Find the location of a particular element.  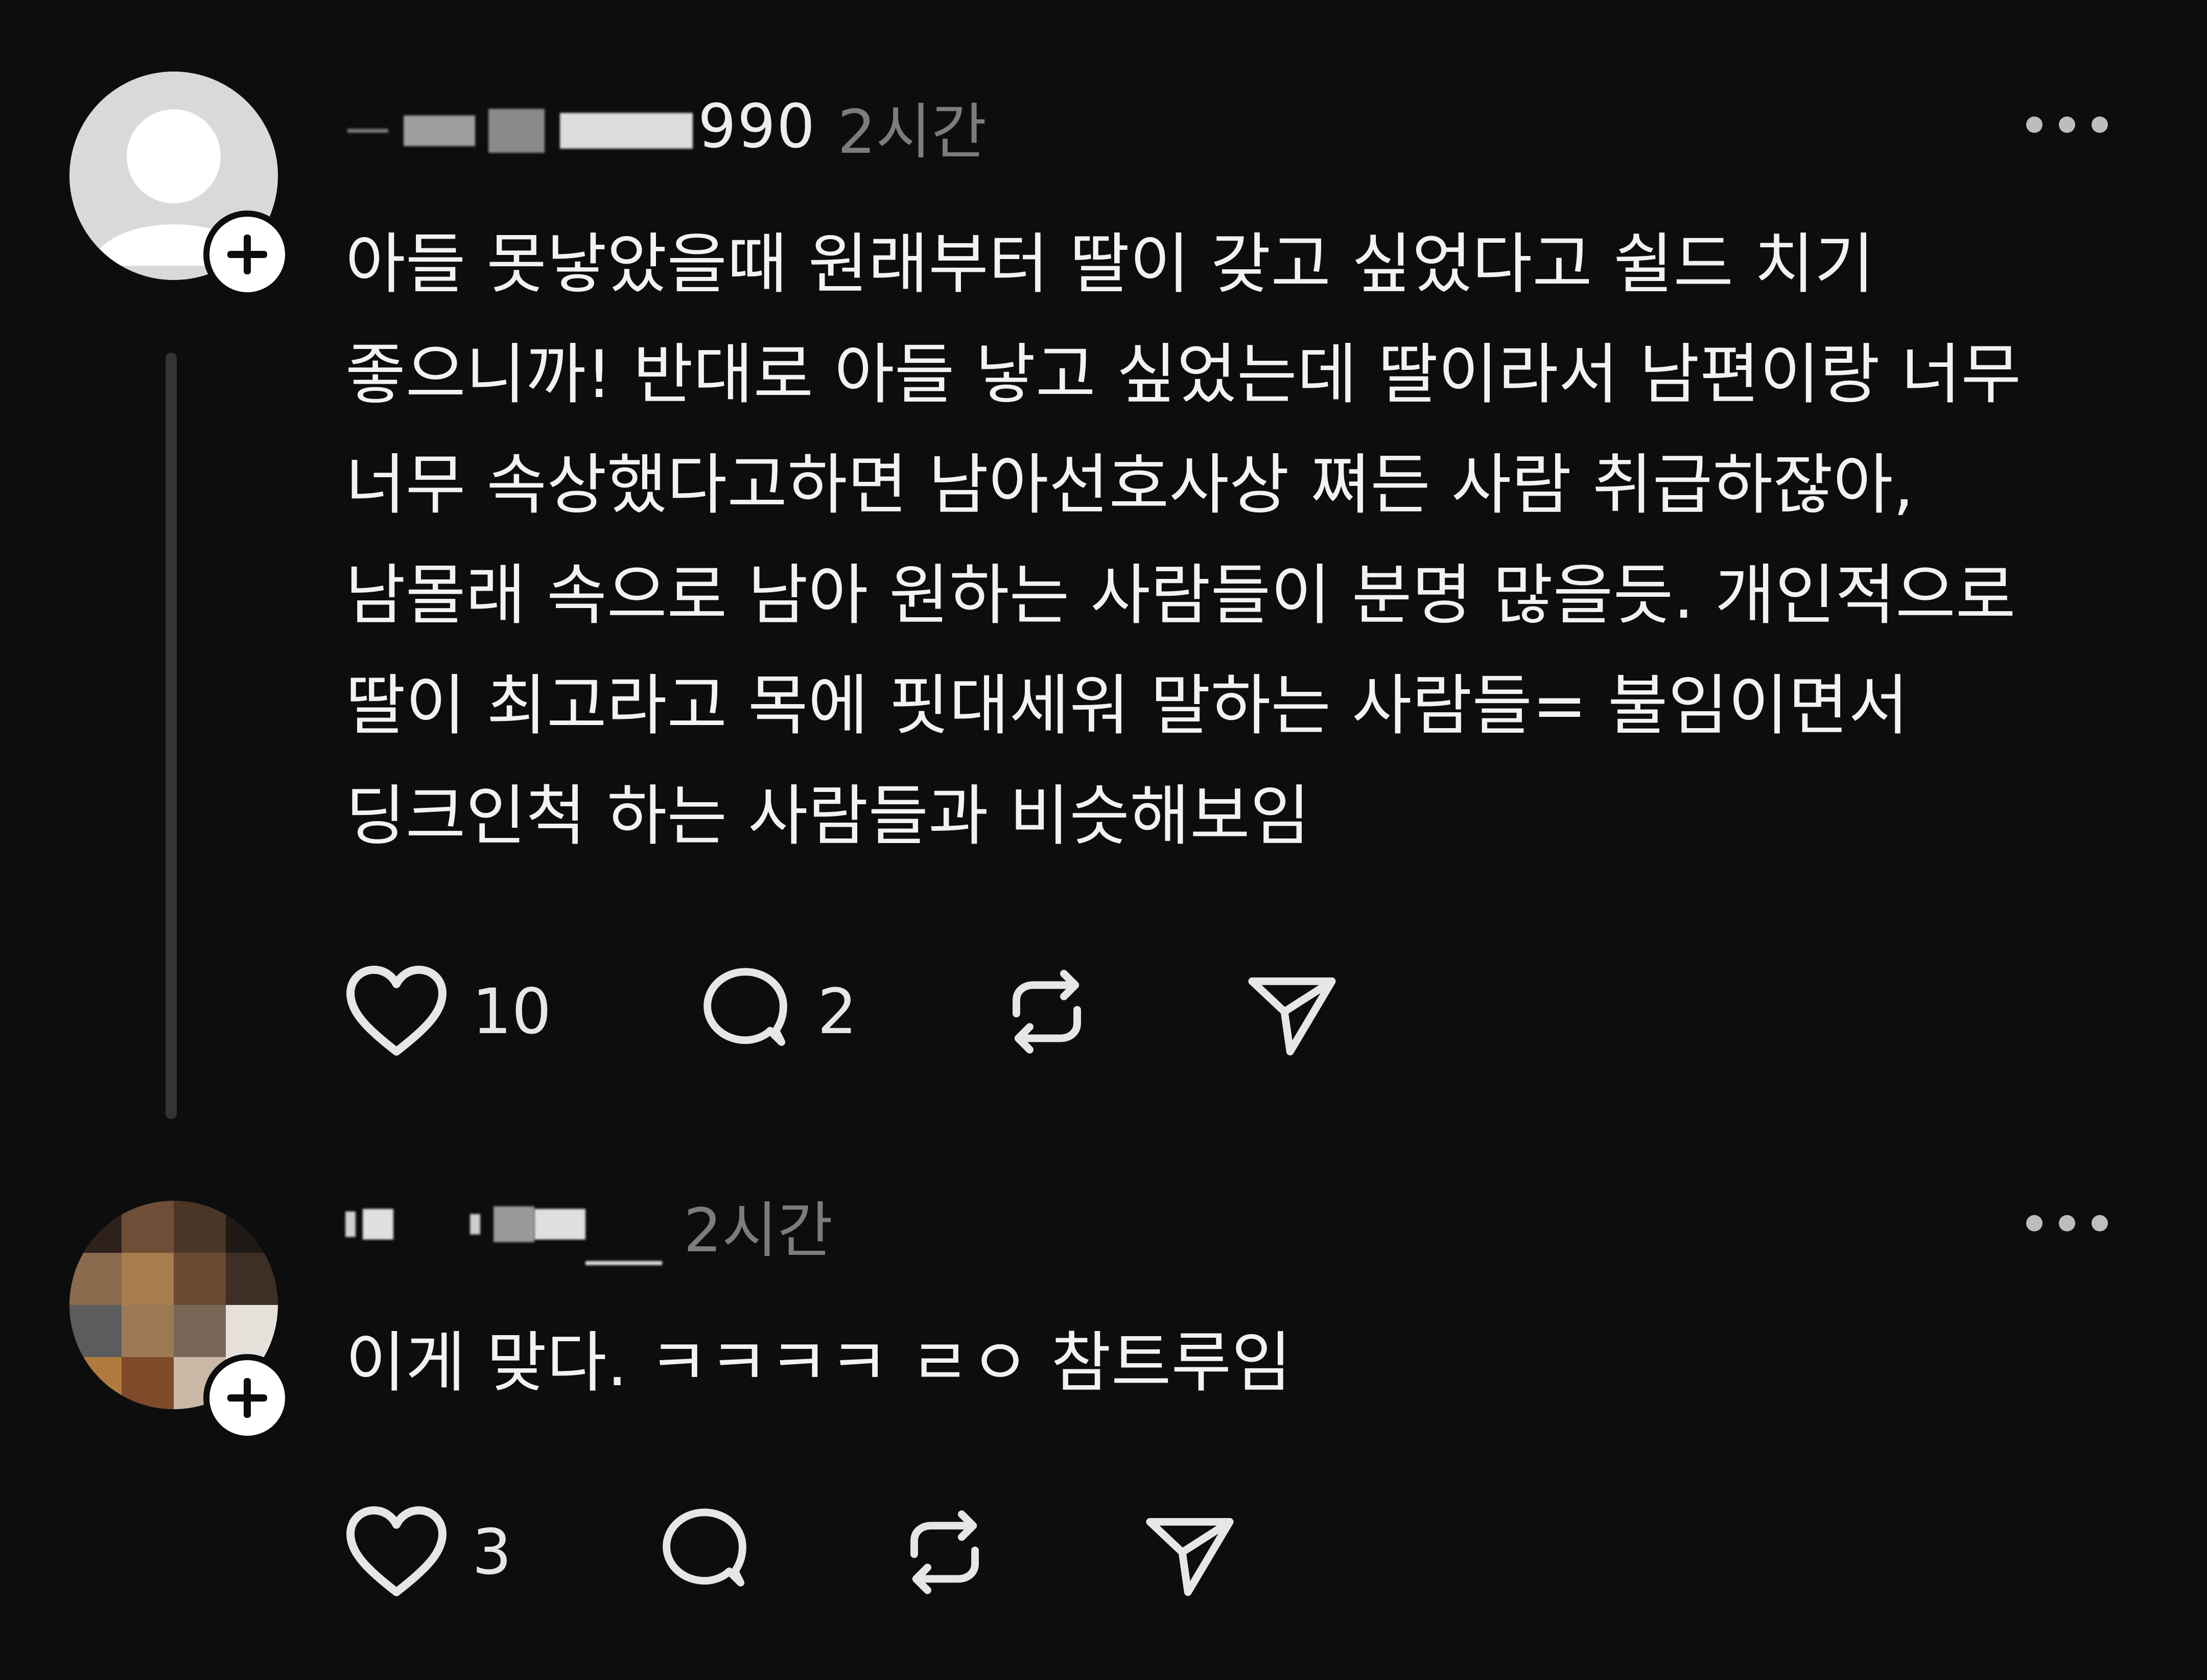

comment-header: 2시간 is located at coordinates (589, 1225).